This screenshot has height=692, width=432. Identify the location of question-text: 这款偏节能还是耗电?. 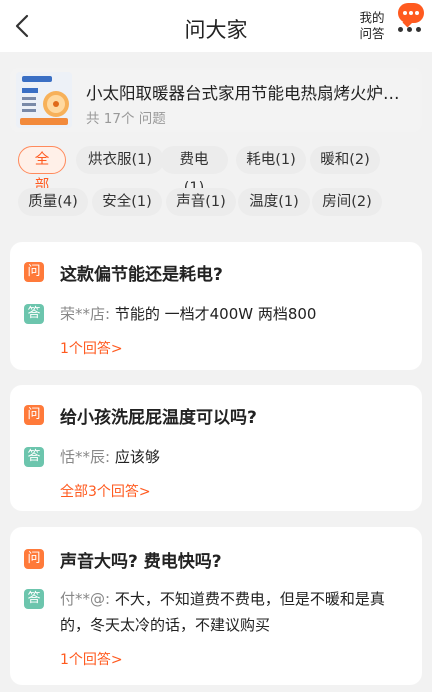
(141, 275).